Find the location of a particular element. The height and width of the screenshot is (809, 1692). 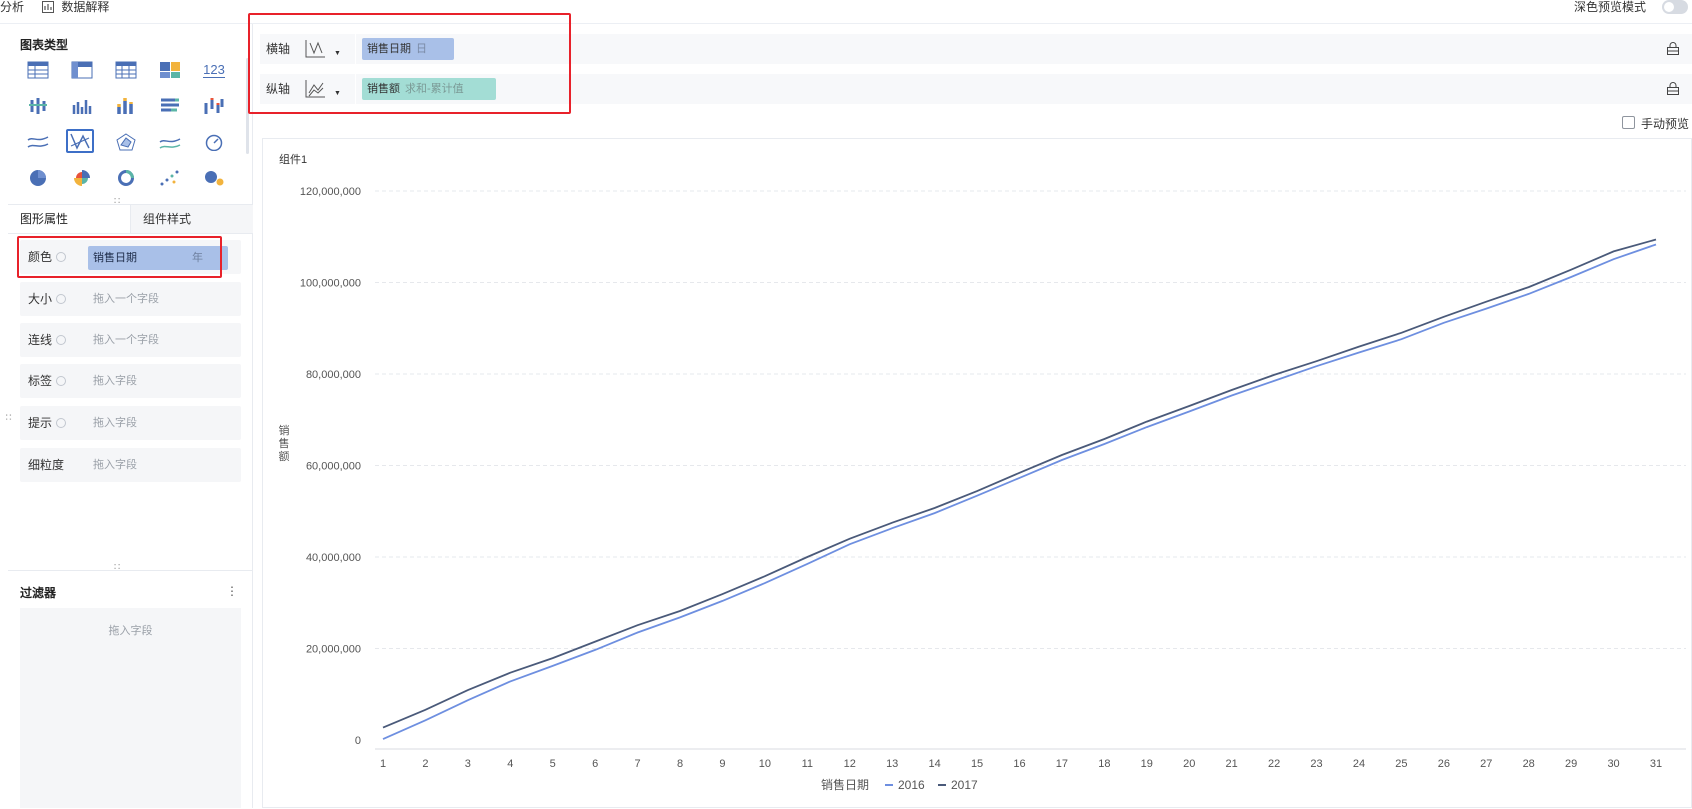

x-tick-label: 7 is located at coordinates (638, 764).